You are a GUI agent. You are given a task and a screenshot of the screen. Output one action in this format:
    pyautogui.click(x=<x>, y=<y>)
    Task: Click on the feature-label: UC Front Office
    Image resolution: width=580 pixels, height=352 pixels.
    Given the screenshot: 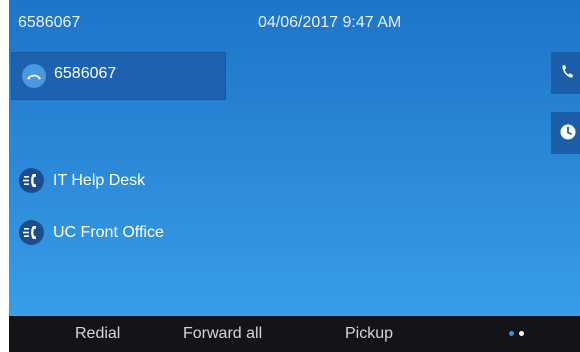 What is the action you would take?
    pyautogui.click(x=108, y=232)
    